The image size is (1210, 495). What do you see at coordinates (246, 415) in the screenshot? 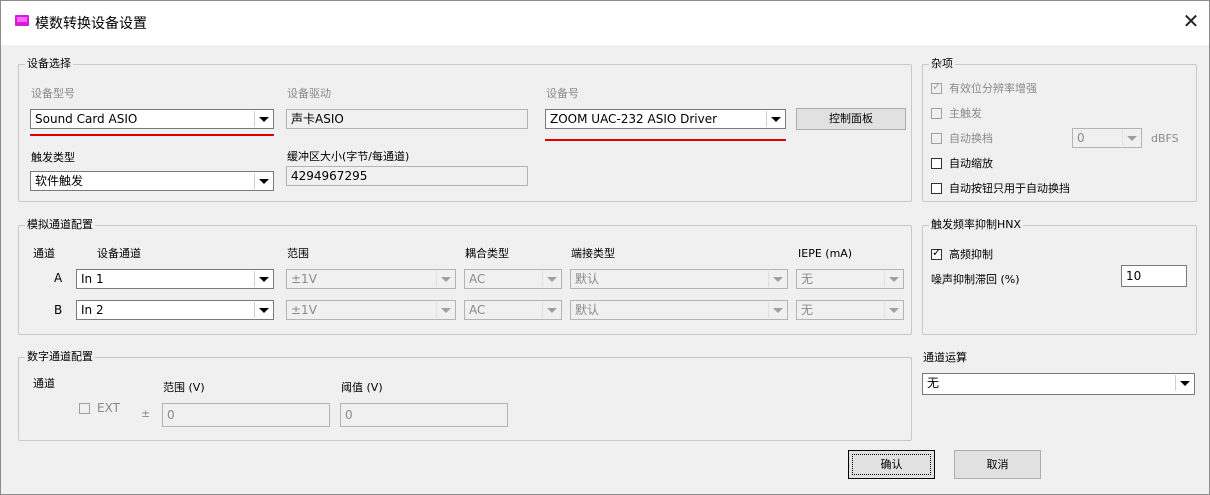
I see `digital-range-input: 0` at bounding box center [246, 415].